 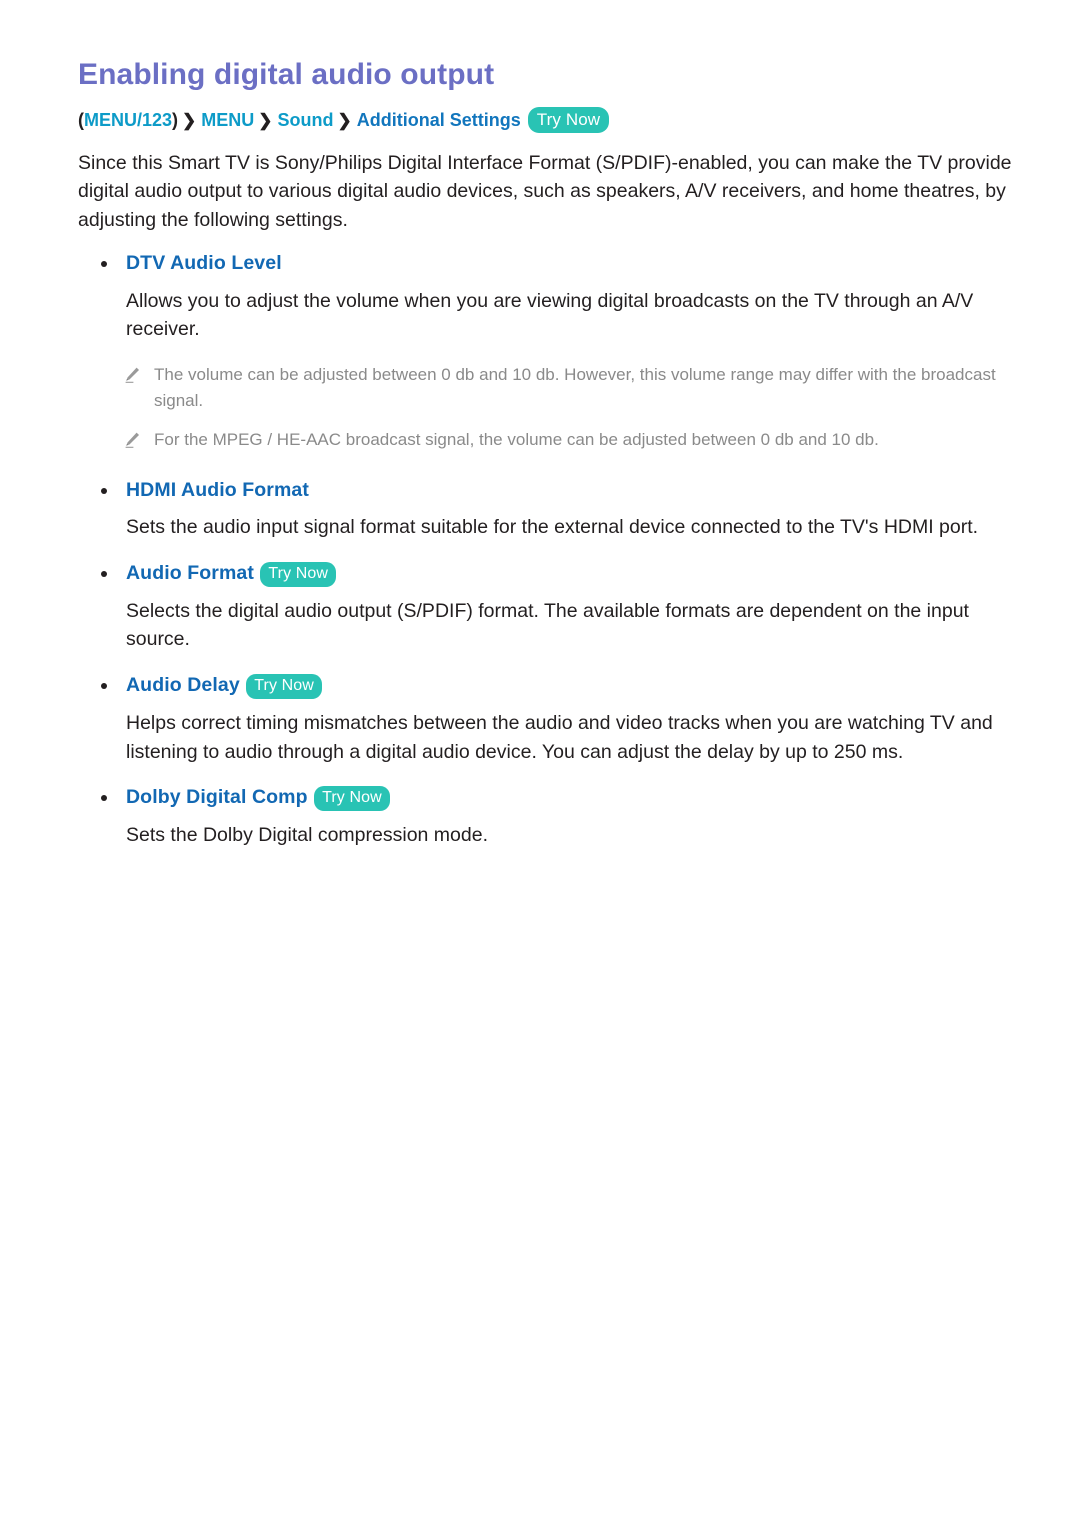 I want to click on breadcrumb-item-menu123: MENU/123, so click(x=128, y=120).